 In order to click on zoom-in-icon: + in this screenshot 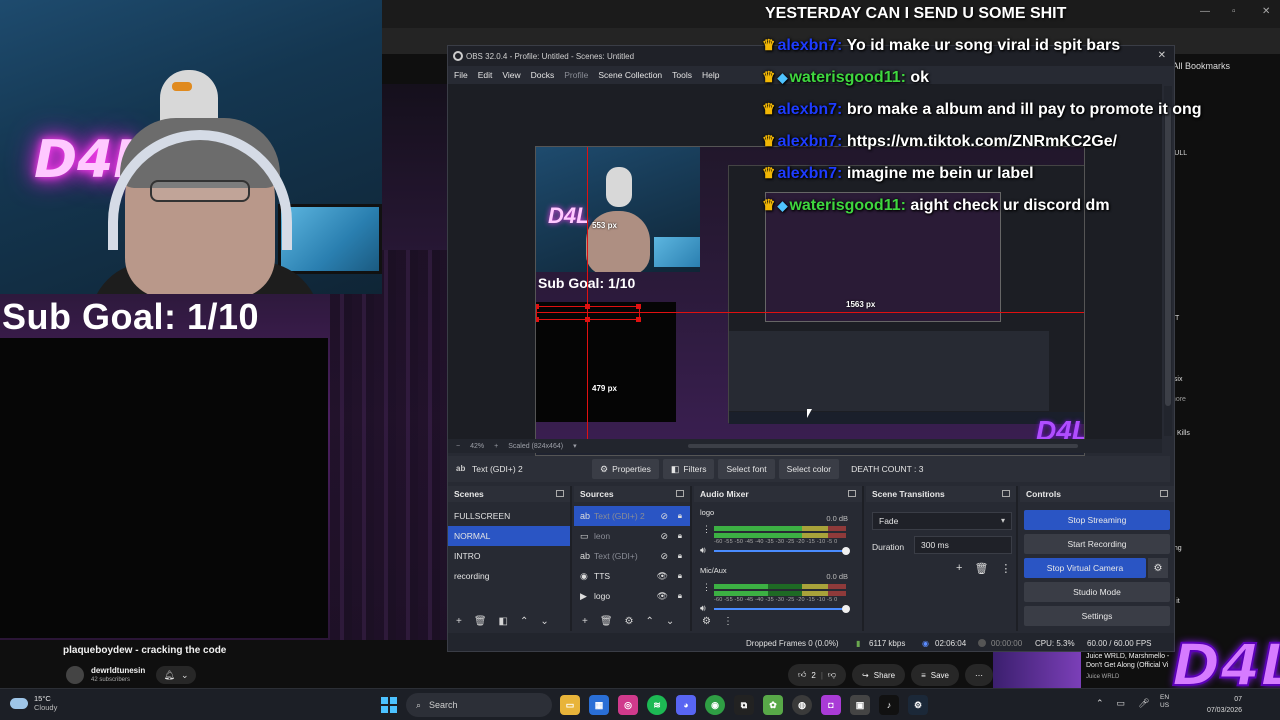, I will do `click(496, 446)`.